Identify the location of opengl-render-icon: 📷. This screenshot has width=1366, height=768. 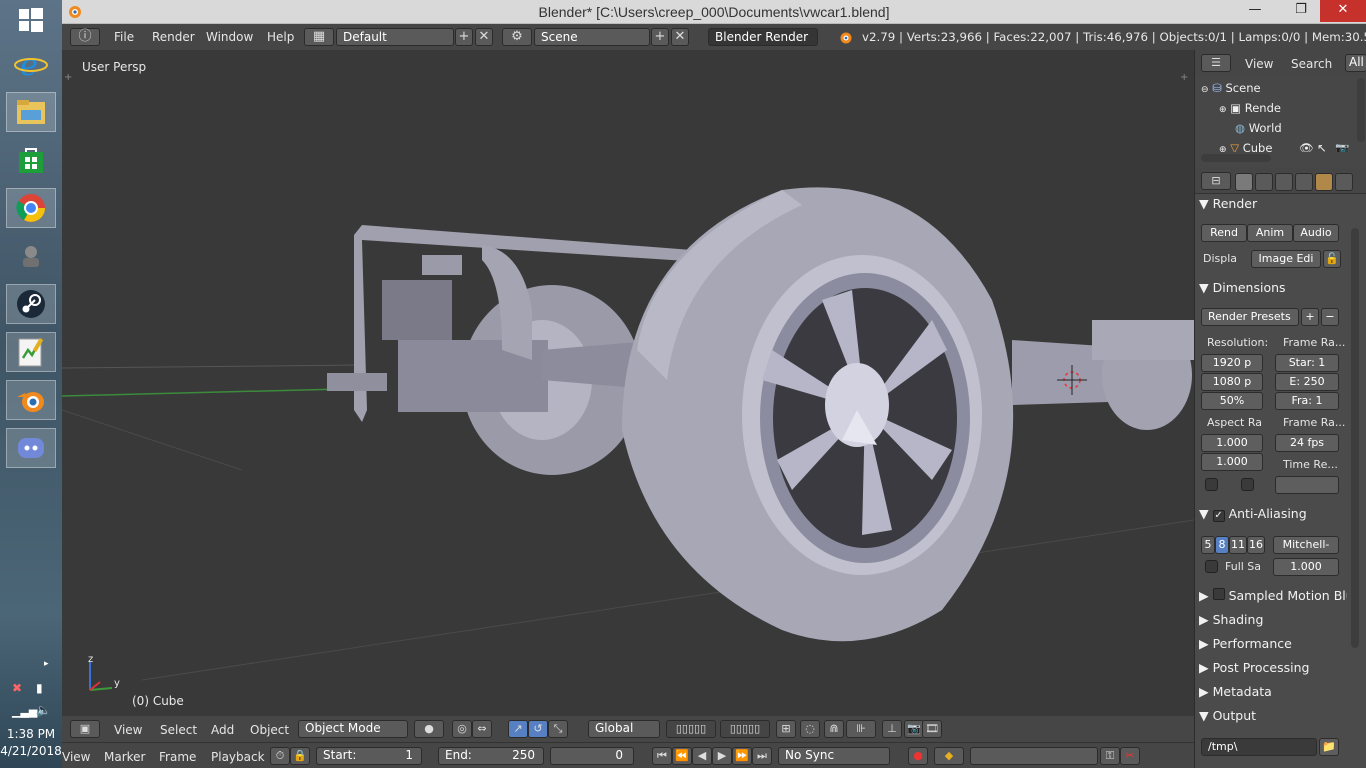
(914, 729).